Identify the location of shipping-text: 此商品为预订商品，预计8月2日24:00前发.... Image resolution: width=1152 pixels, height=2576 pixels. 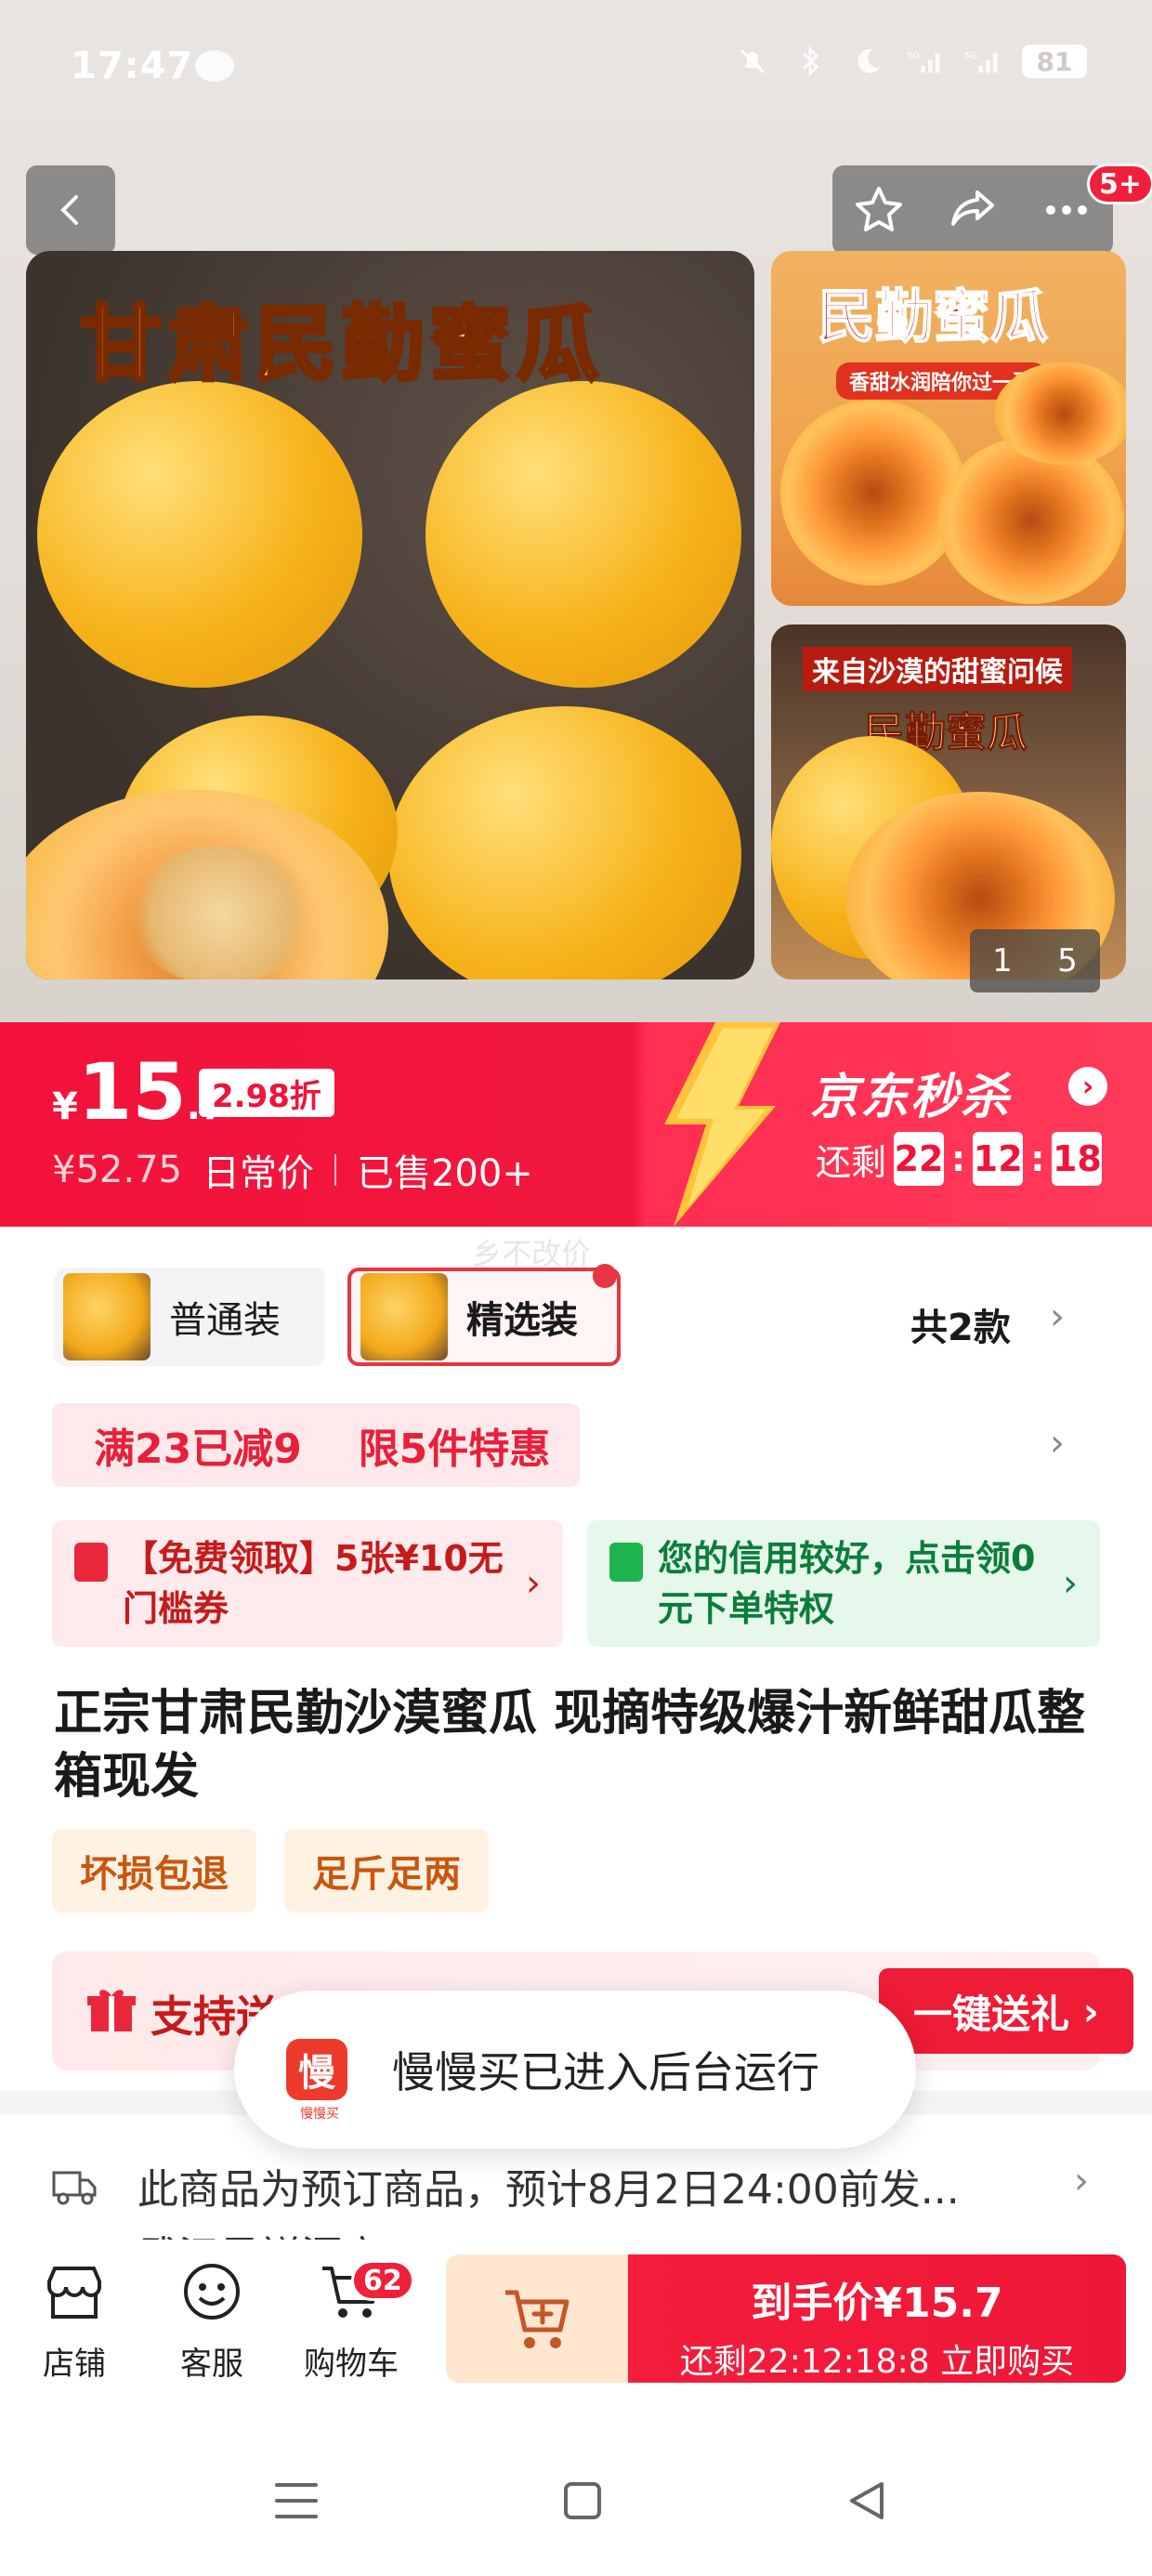
(548, 2190).